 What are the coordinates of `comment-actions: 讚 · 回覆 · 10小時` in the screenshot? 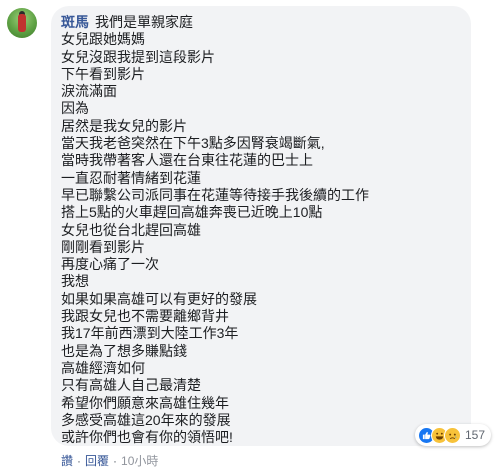 It's located at (109, 460).